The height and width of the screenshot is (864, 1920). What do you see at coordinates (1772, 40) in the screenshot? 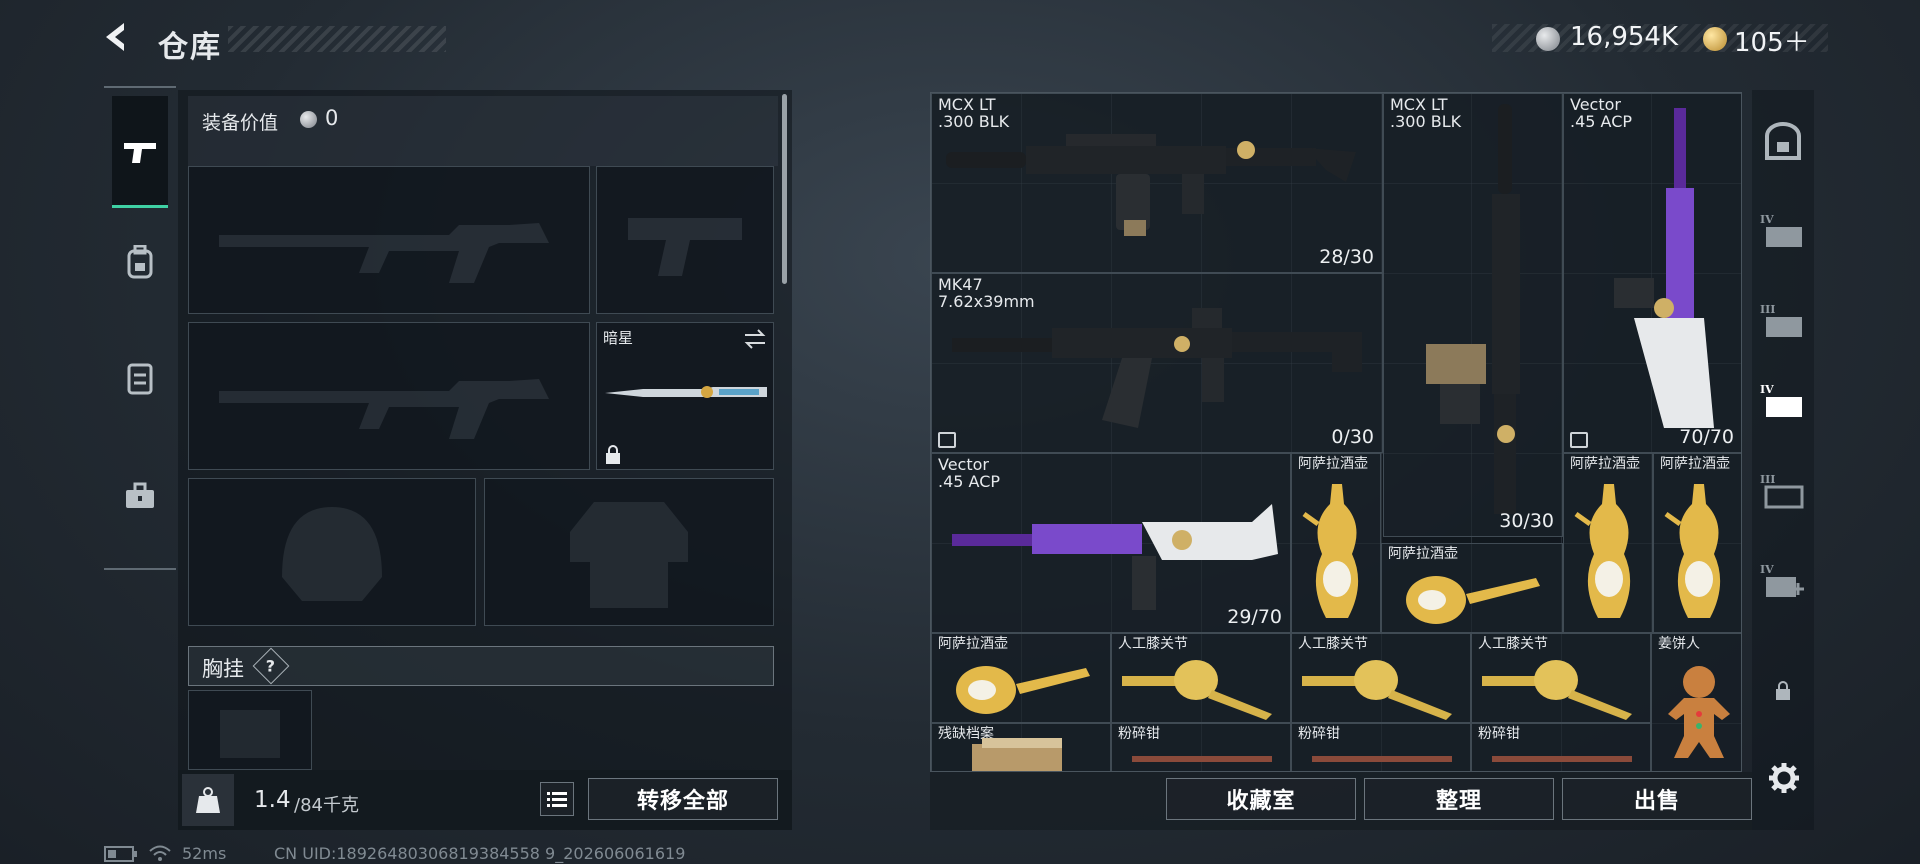
I see `gold-balance: 105＋` at bounding box center [1772, 40].